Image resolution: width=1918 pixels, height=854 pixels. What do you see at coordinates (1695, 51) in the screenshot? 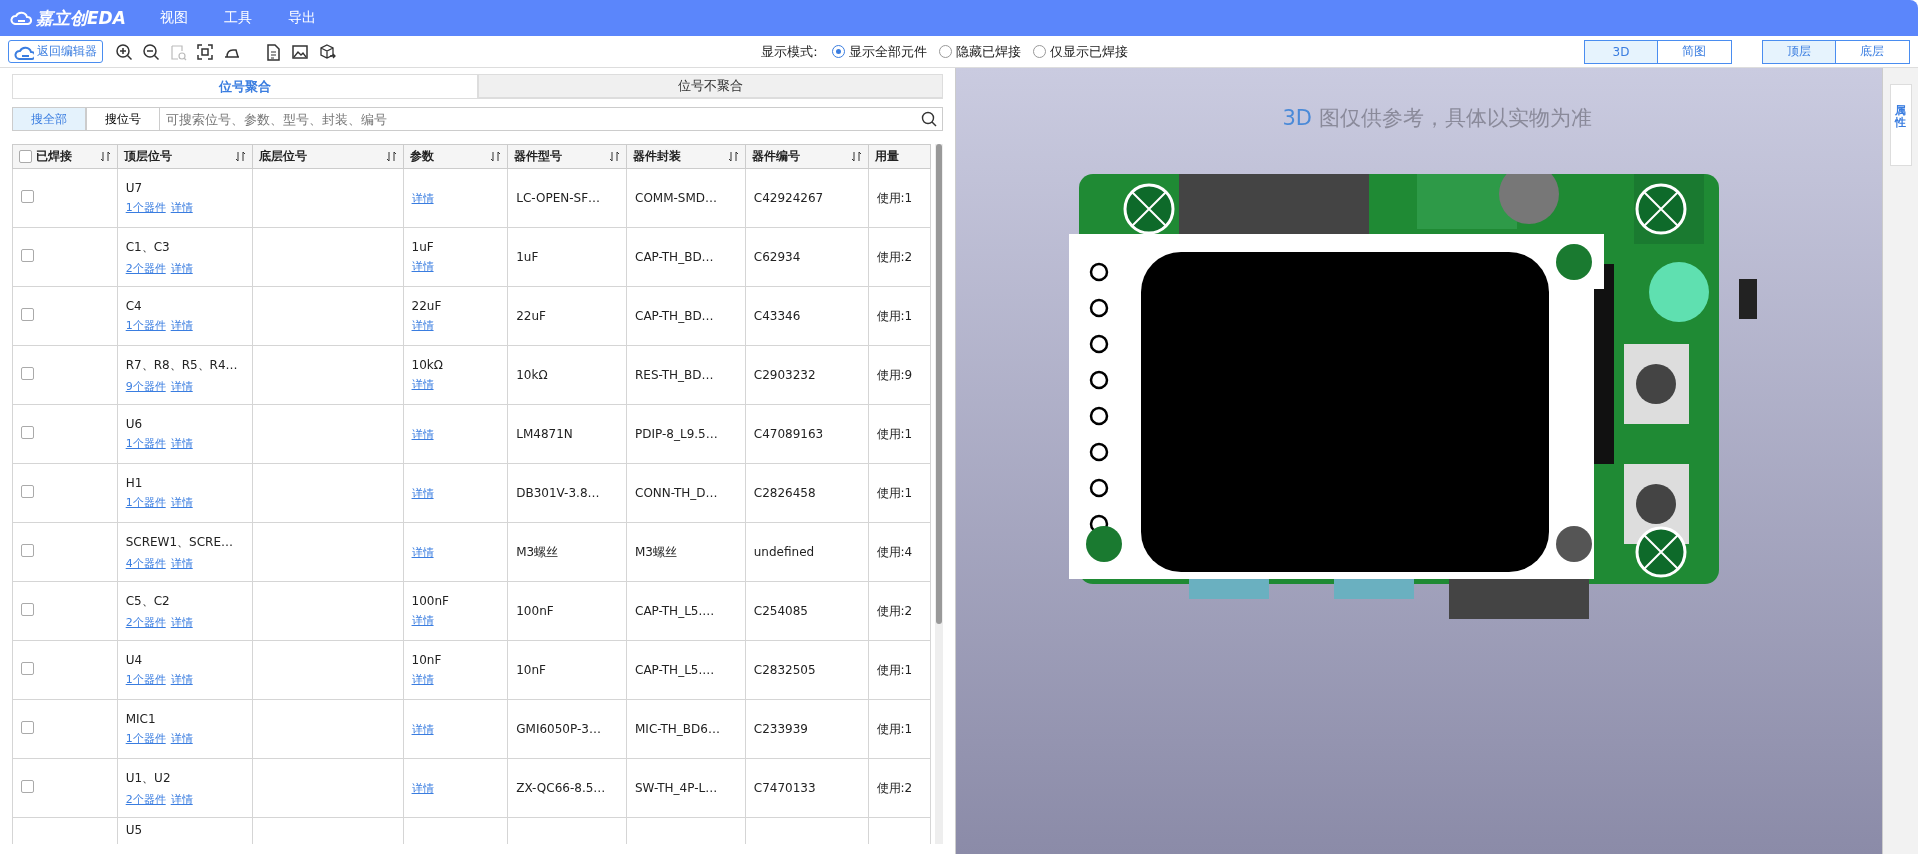
I see `view-toggle-button: 简图` at bounding box center [1695, 51].